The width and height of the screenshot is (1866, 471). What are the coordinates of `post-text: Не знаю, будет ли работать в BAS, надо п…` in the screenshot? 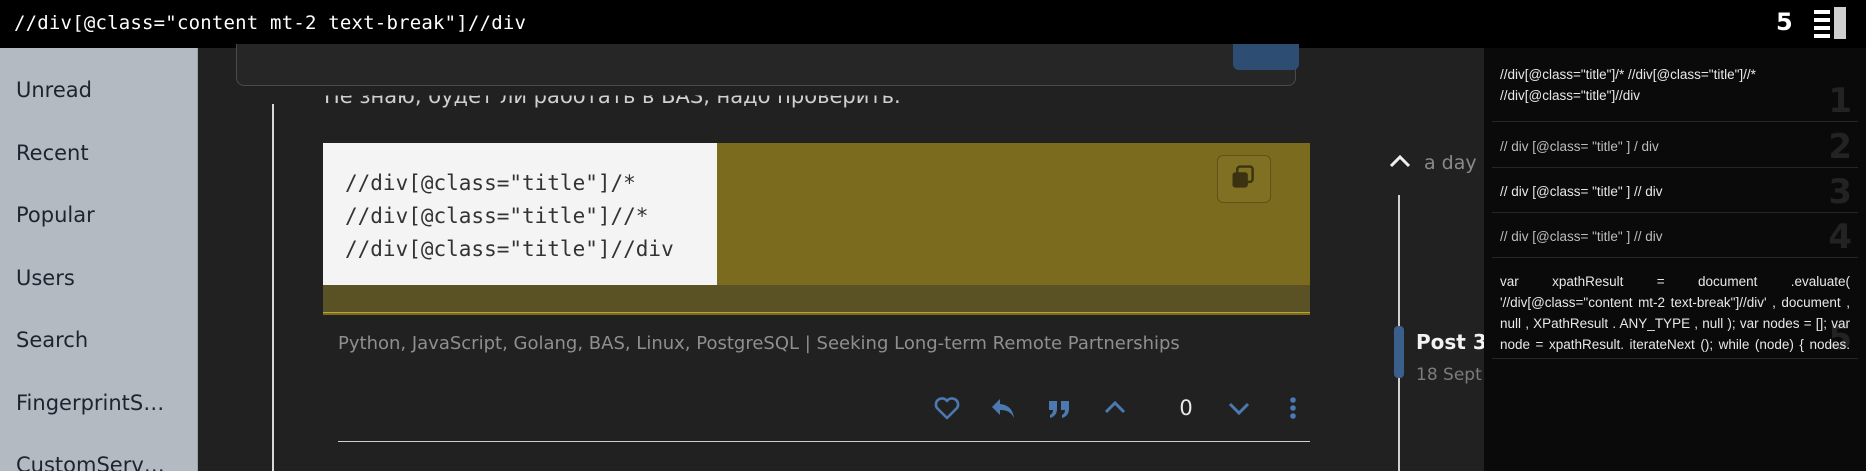 It's located at (612, 96).